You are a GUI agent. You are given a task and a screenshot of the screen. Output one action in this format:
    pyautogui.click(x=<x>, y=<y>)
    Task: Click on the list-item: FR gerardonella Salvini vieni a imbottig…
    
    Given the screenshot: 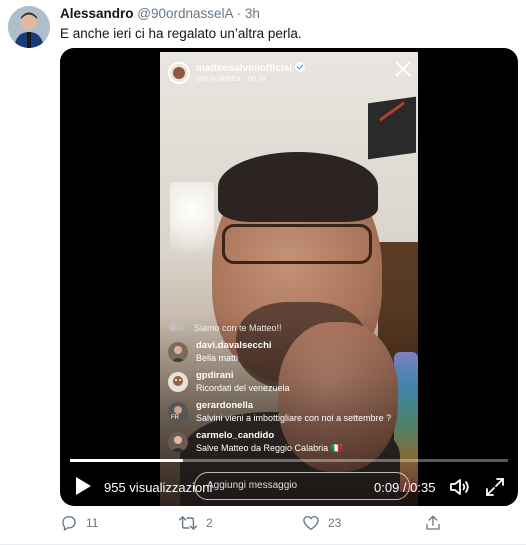 What is the action you would take?
    pyautogui.click(x=288, y=412)
    